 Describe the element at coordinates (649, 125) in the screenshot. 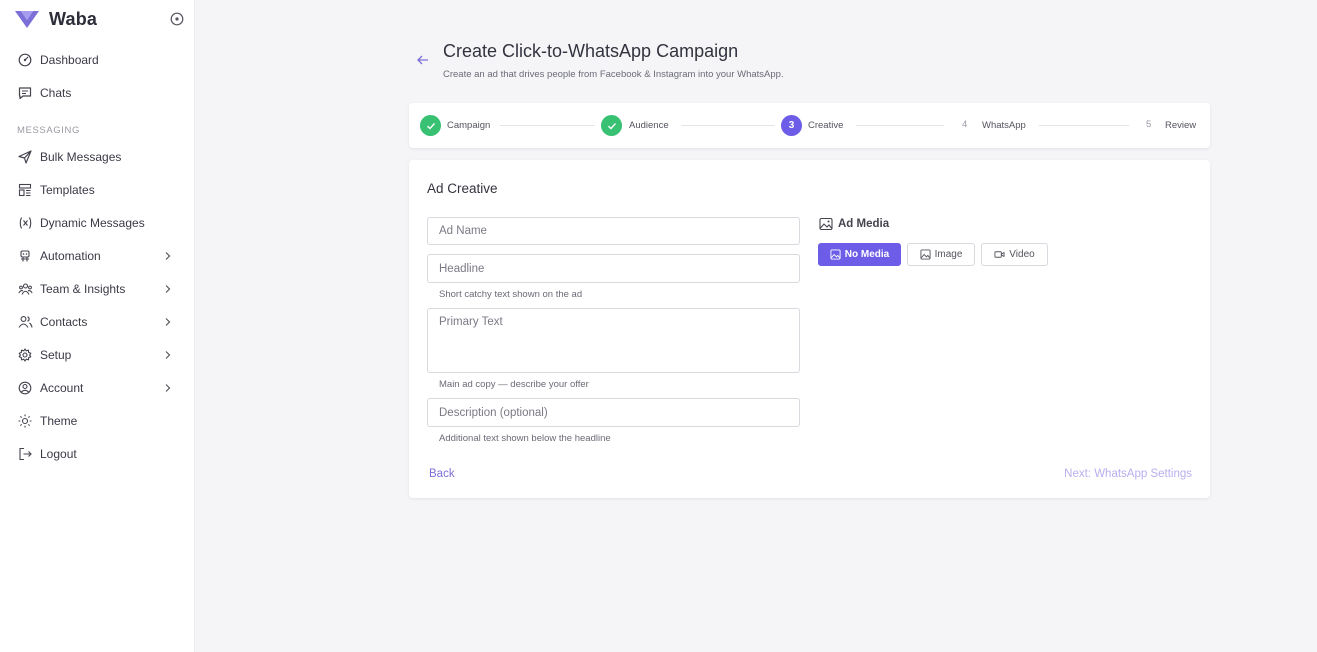

I see `step-label-audience: Audience` at that location.